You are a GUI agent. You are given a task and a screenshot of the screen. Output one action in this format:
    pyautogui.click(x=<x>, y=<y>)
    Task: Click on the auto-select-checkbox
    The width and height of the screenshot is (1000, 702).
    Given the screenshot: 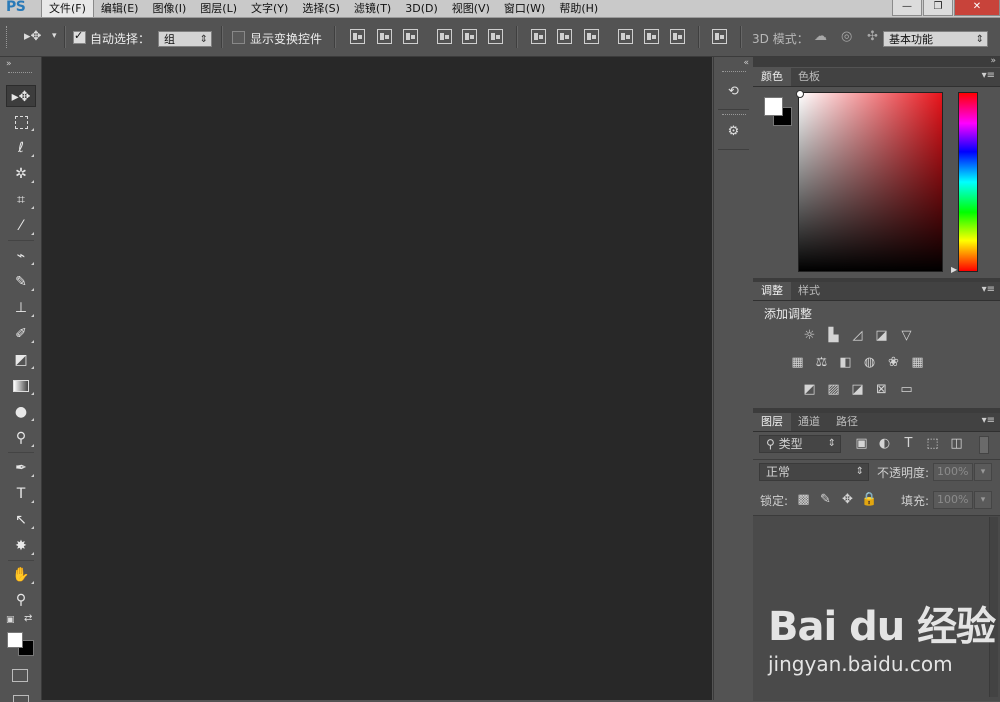 What is the action you would take?
    pyautogui.click(x=79, y=36)
    